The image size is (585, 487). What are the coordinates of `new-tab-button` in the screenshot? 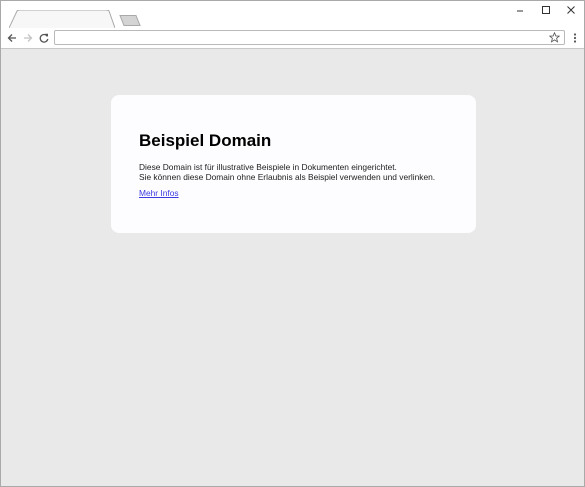 It's located at (130, 20).